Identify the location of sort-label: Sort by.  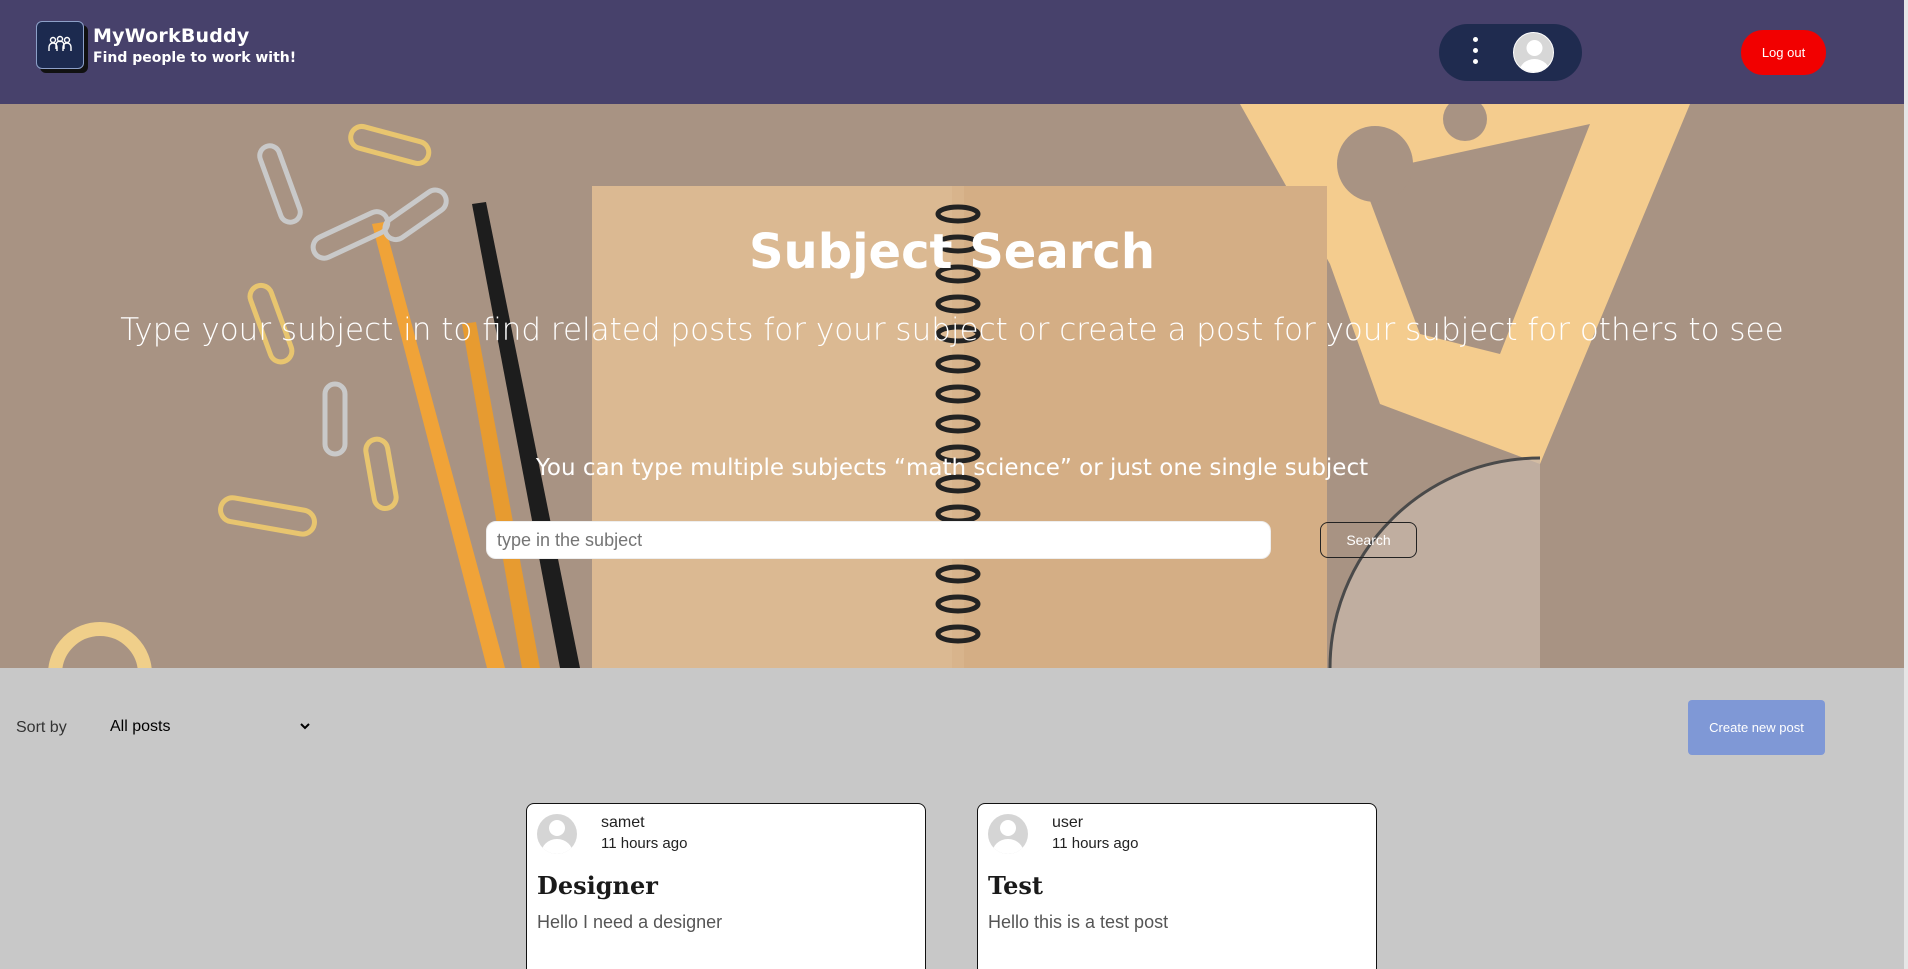
(41, 727).